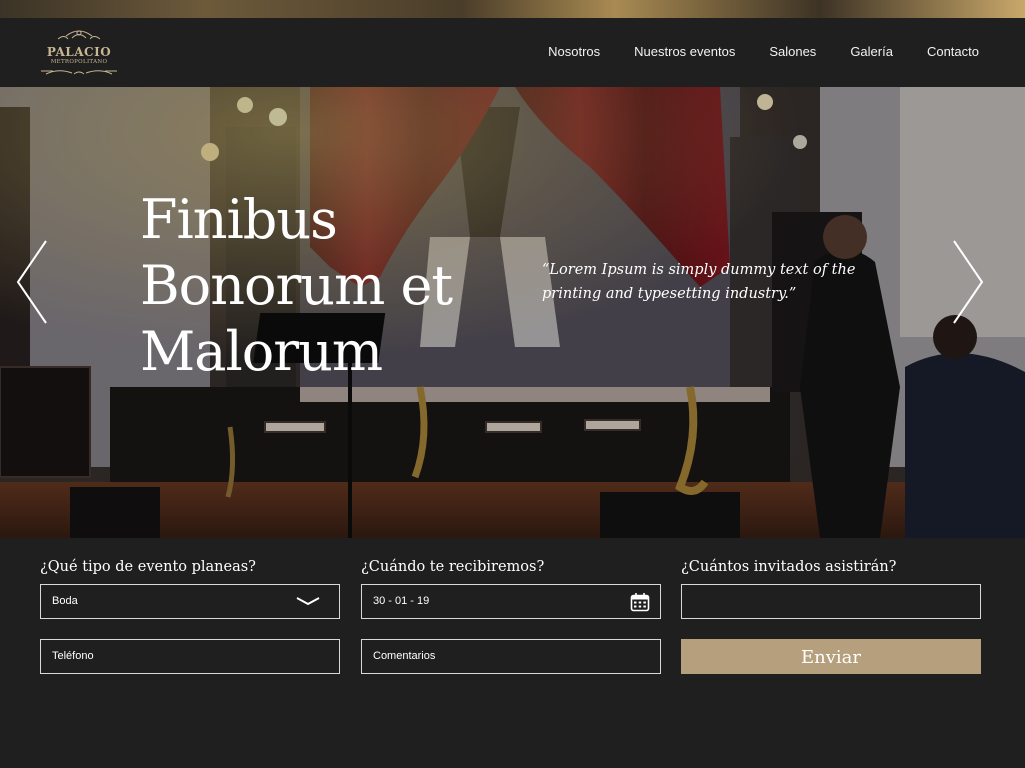  I want to click on nav-item-salones: Salones, so click(792, 52).